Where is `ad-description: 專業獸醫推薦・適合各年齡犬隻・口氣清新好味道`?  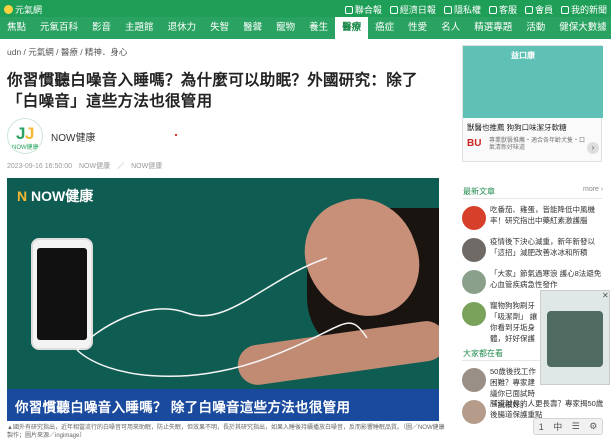
ad-description: 專業獸醫推薦・適合各年齡犬隻・口氣清新好味道 is located at coordinates (537, 144).